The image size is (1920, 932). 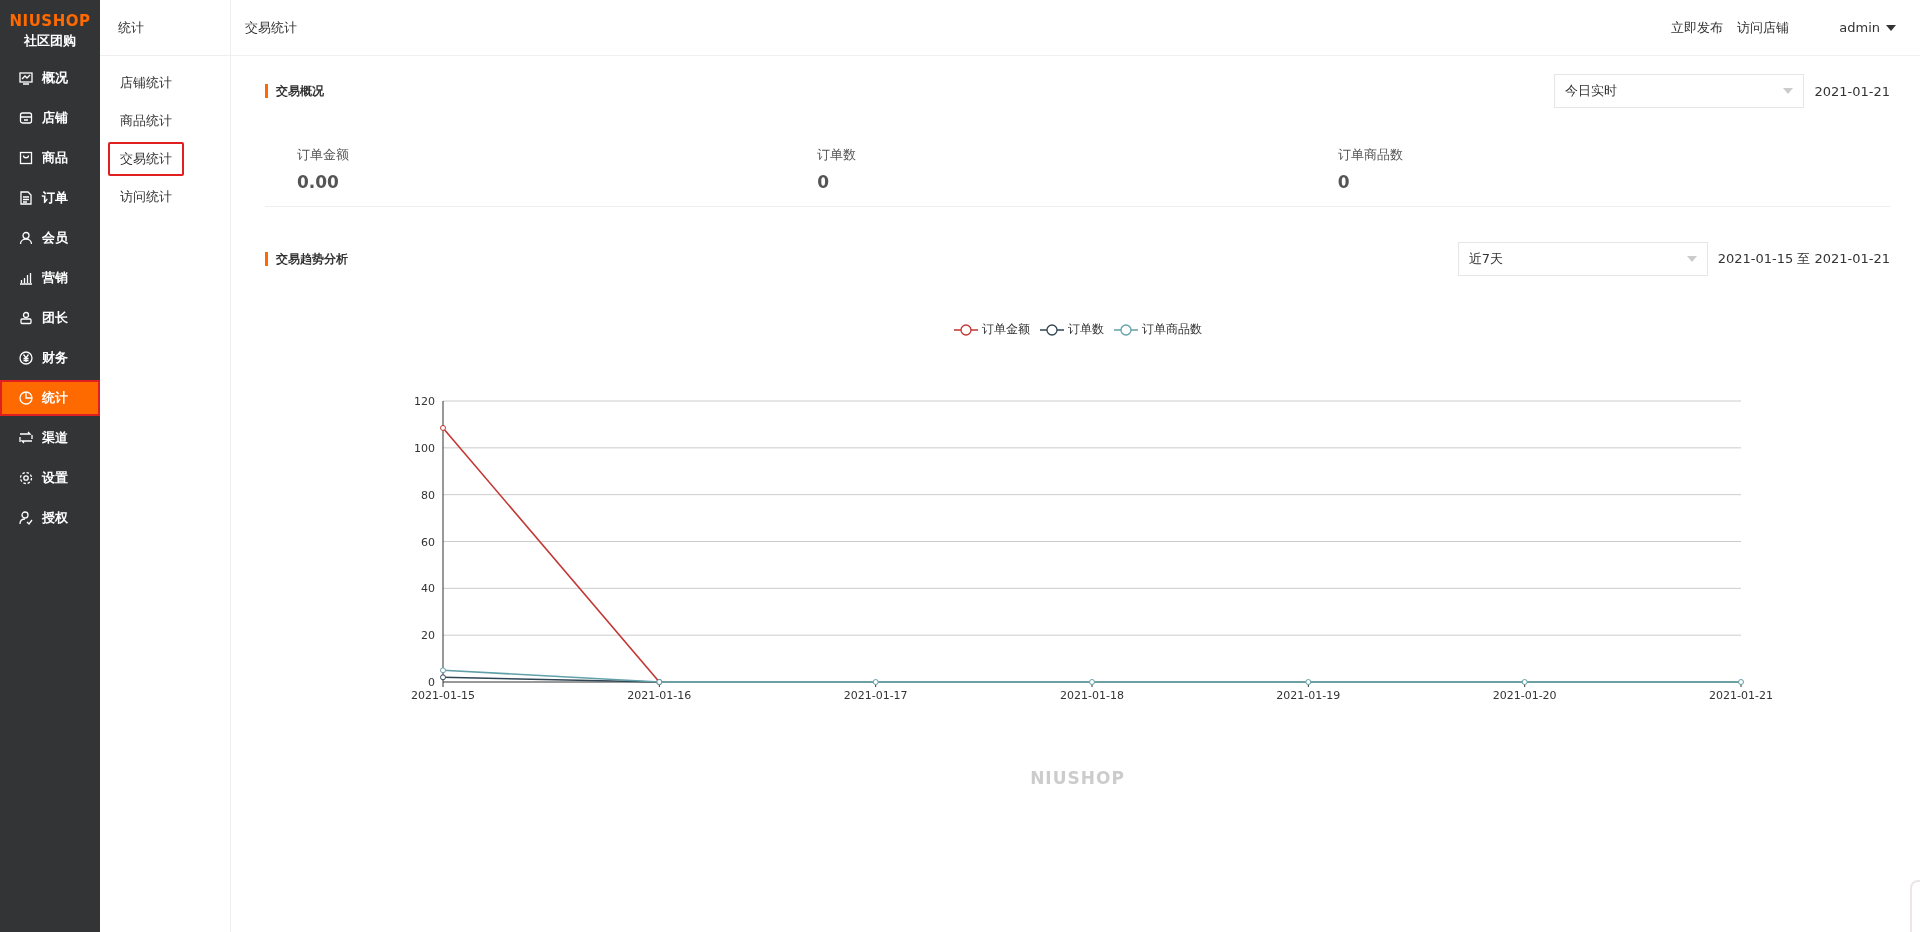 What do you see at coordinates (1852, 91) in the screenshot?
I see `date-label: 2021-01-21` at bounding box center [1852, 91].